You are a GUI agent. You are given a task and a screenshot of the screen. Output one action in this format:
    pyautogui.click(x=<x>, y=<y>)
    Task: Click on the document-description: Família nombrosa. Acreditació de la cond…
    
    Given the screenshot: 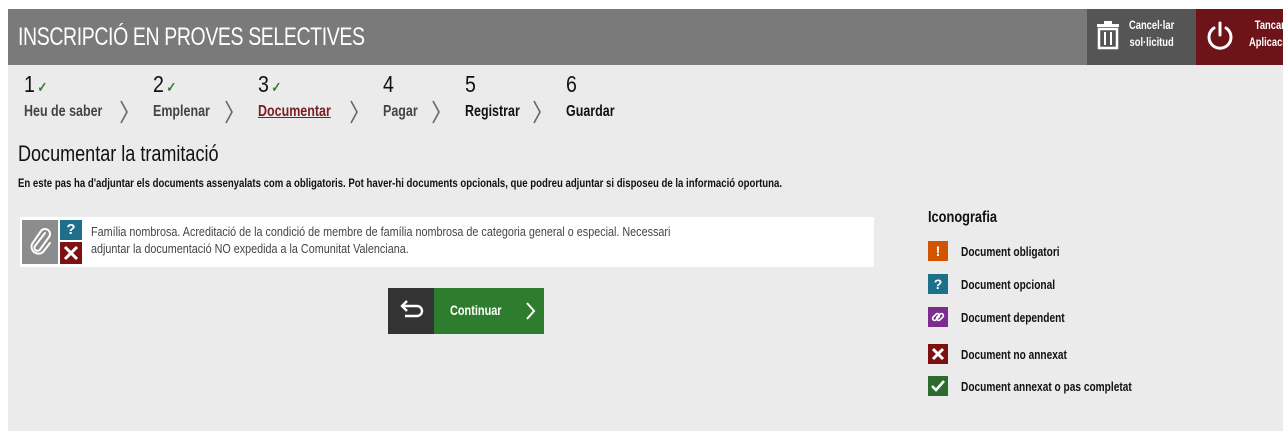 What is the action you would take?
    pyautogui.click(x=380, y=240)
    